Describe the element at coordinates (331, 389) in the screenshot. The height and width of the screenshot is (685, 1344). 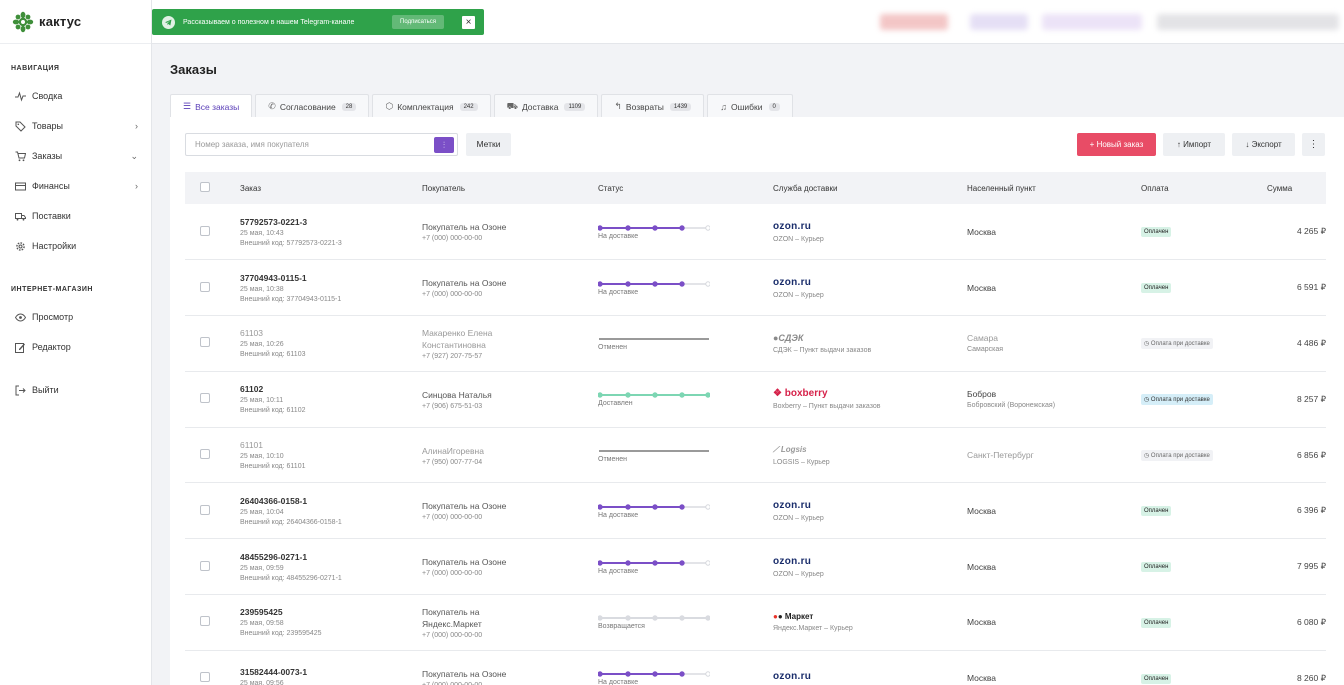
I see `order-number: 61102` at that location.